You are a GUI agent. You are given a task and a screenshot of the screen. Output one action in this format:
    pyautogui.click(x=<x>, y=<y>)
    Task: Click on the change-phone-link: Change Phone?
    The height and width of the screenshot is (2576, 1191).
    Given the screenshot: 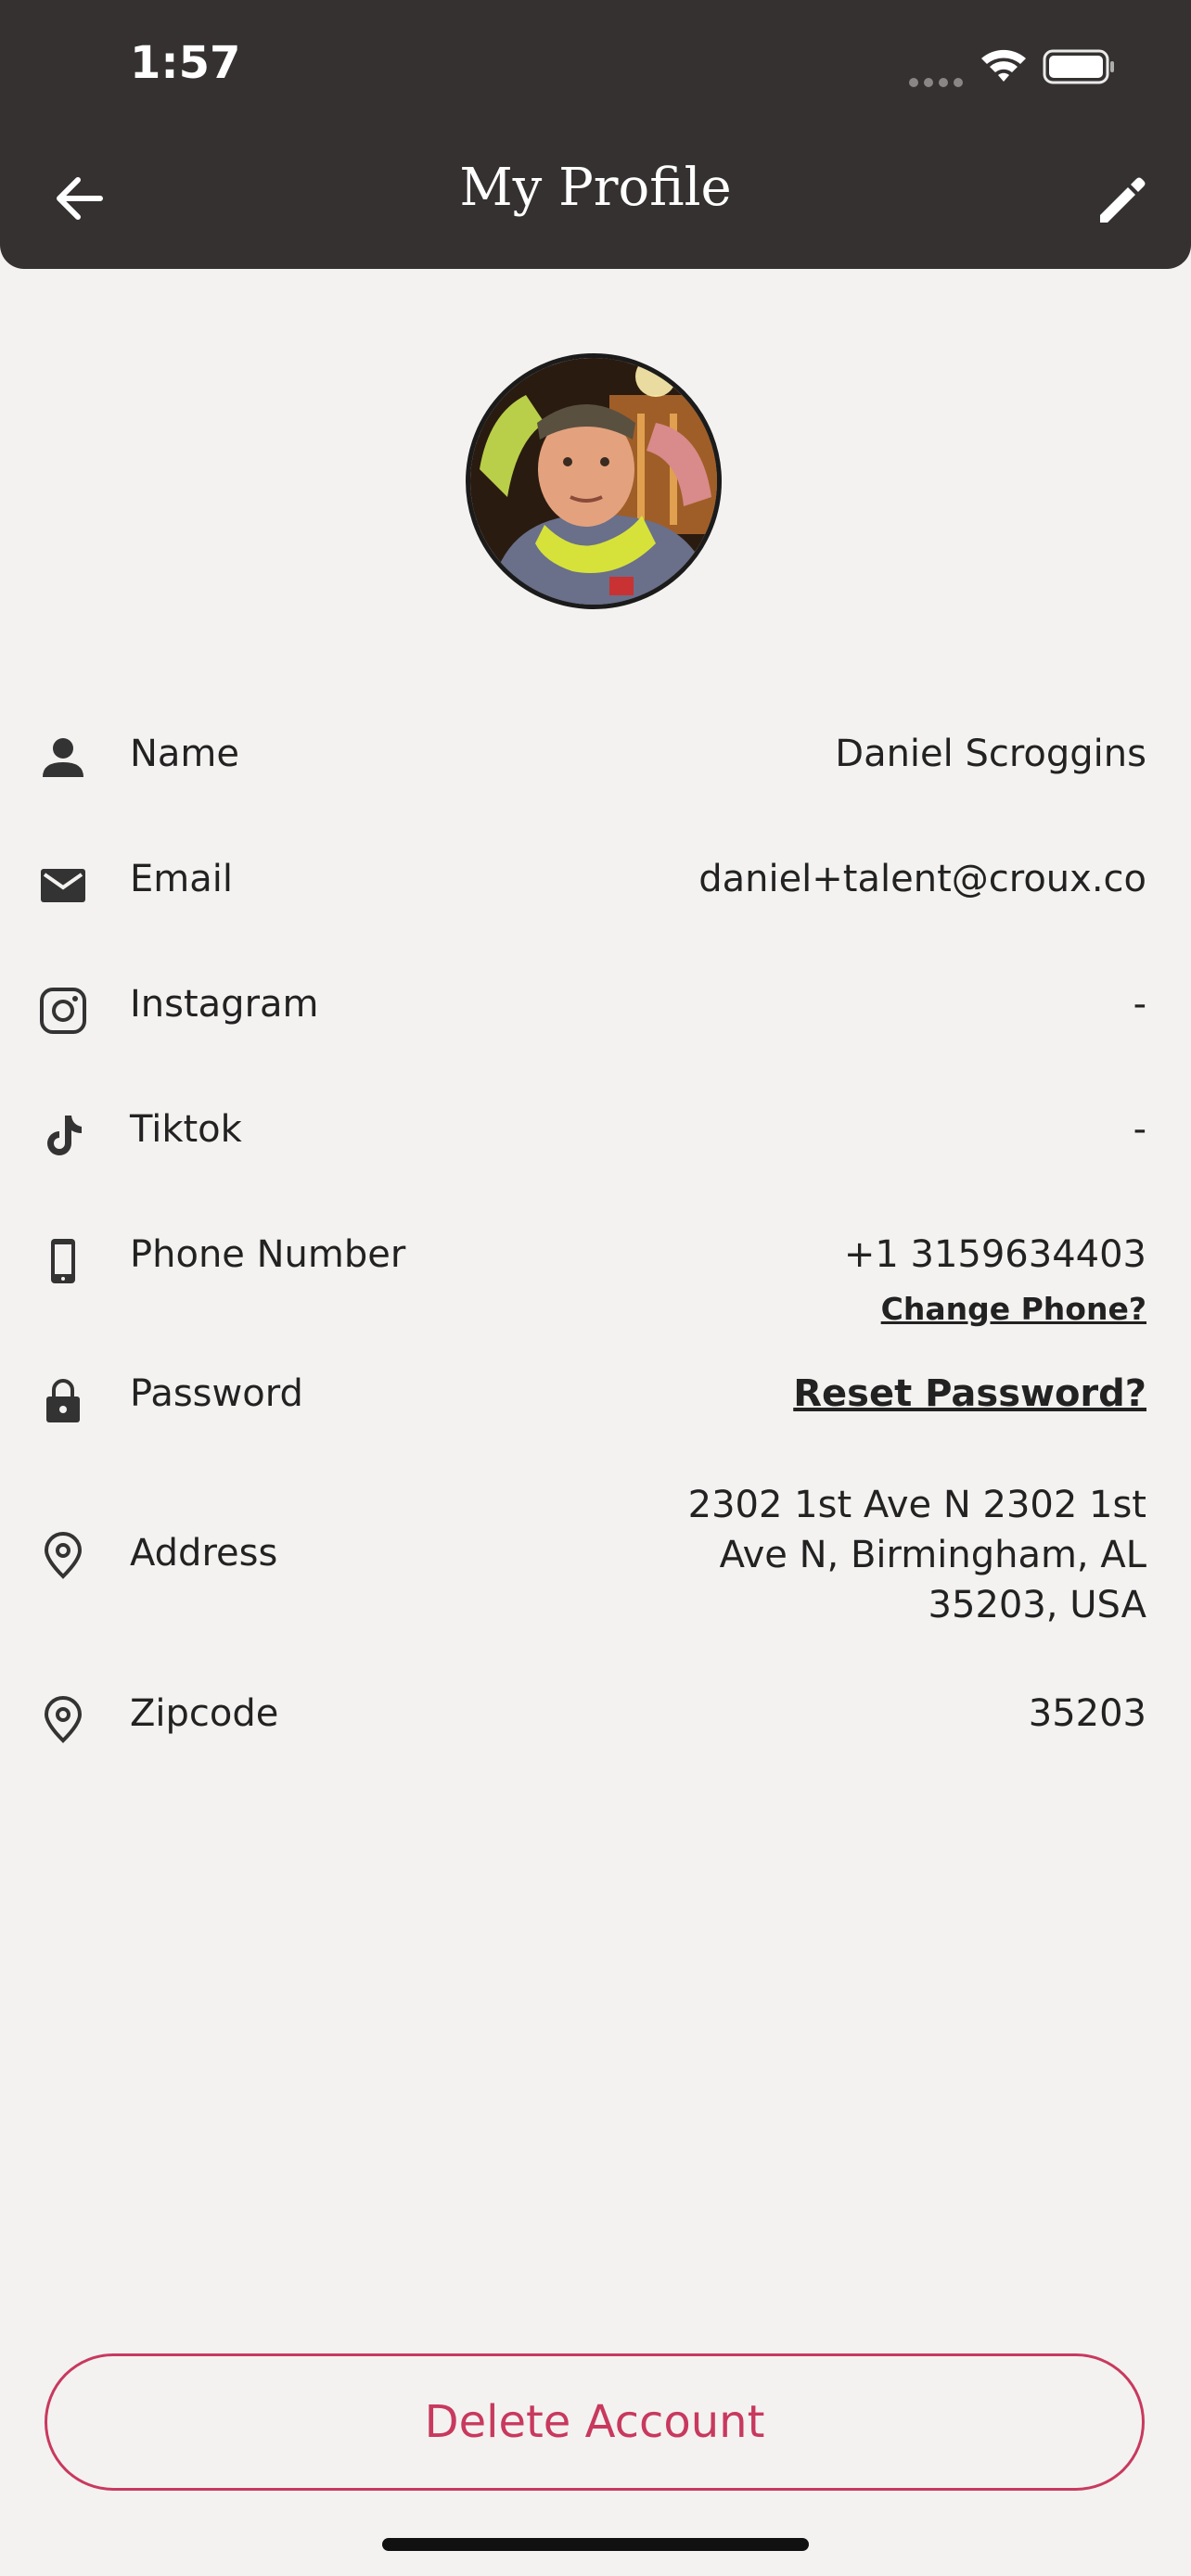 What is the action you would take?
    pyautogui.click(x=1014, y=1309)
    